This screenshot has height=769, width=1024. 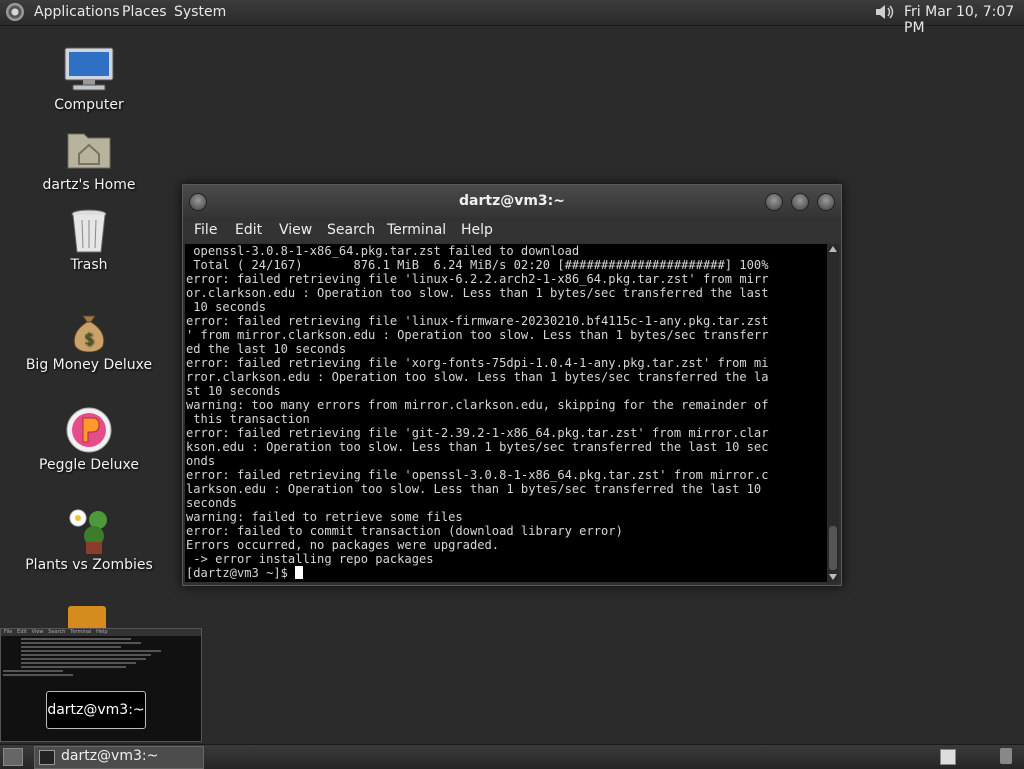 I want to click on taskbar-button-terminal: dartz@vm3:~, so click(x=119, y=757).